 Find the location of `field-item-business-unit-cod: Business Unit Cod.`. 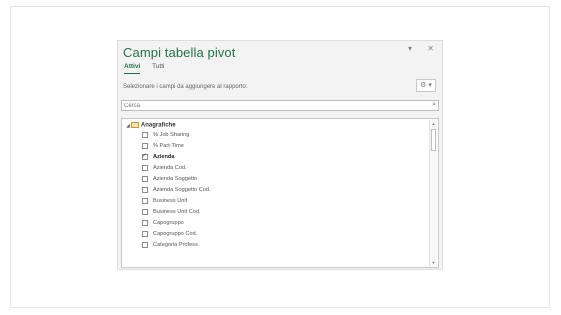

field-item-business-unit-cod: Business Unit Cod. is located at coordinates (171, 212).